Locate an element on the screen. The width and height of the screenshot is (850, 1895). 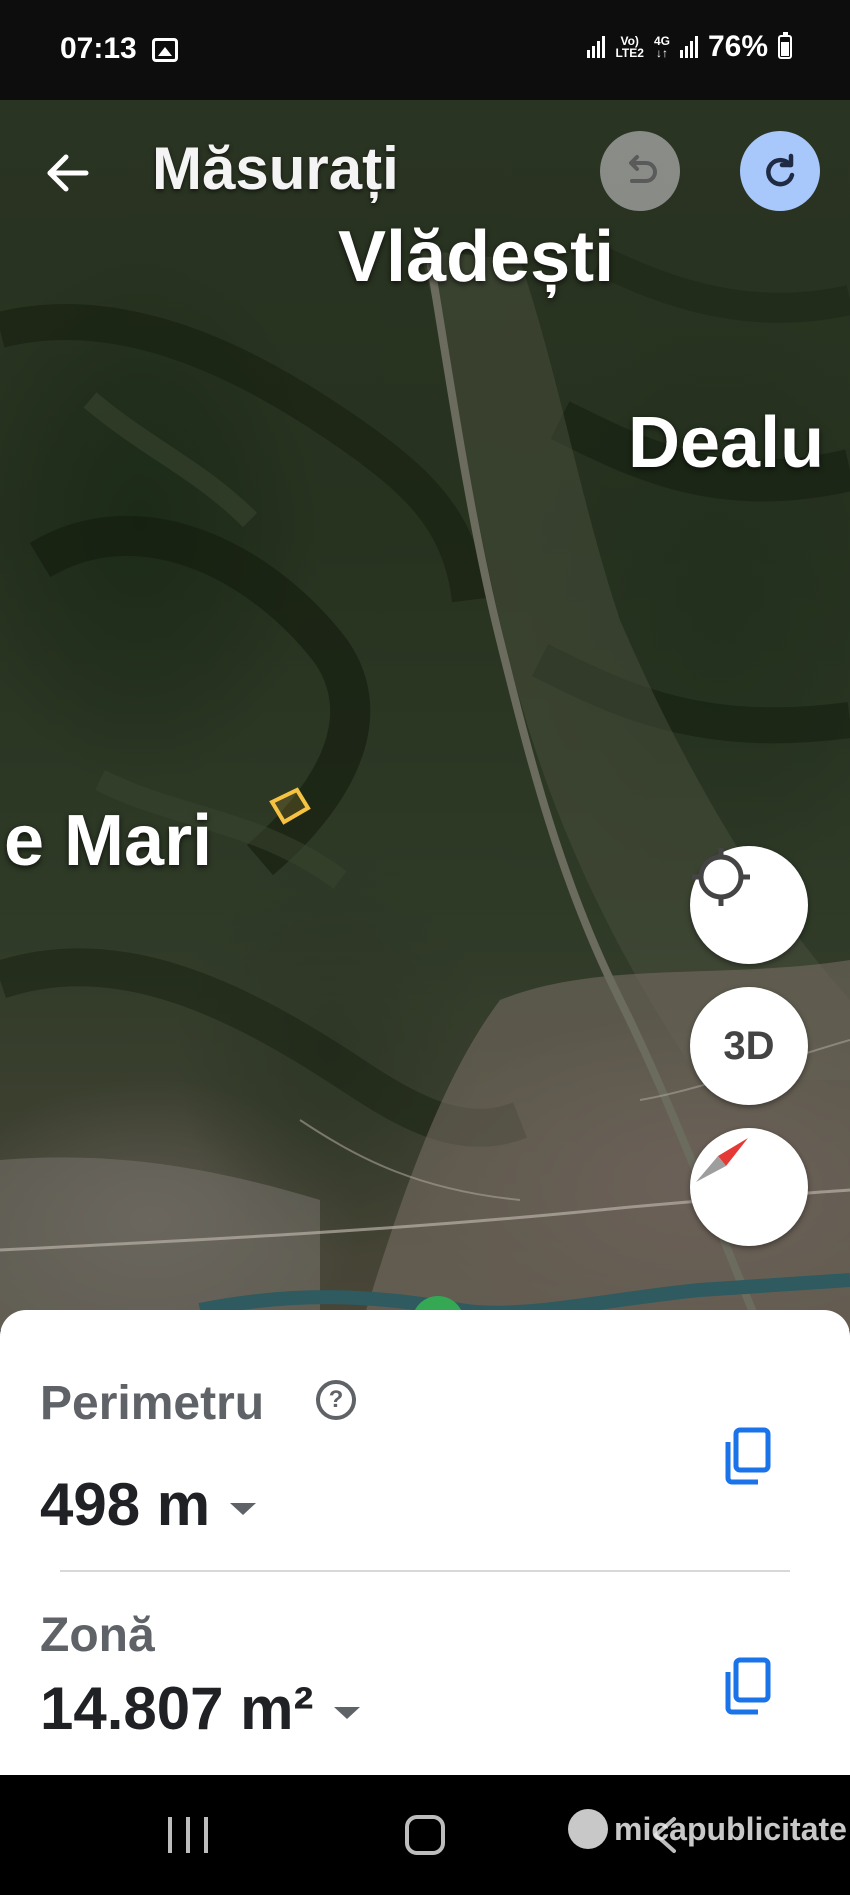
network-4g-indicator: 4G ↓↑ is located at coordinates (662, 47).